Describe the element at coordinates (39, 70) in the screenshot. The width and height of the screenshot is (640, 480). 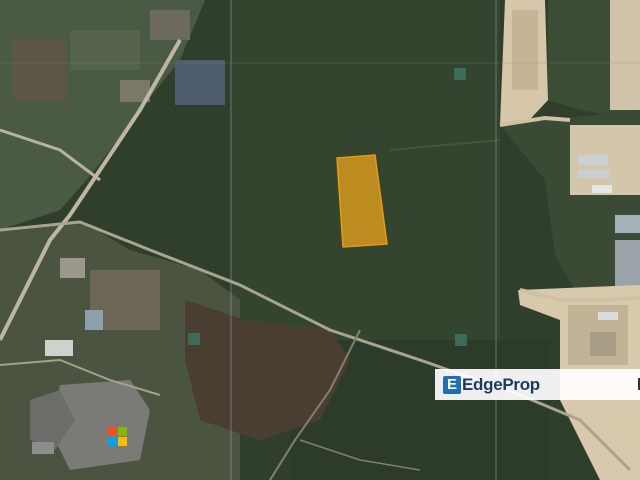
I see `farm-plot` at that location.